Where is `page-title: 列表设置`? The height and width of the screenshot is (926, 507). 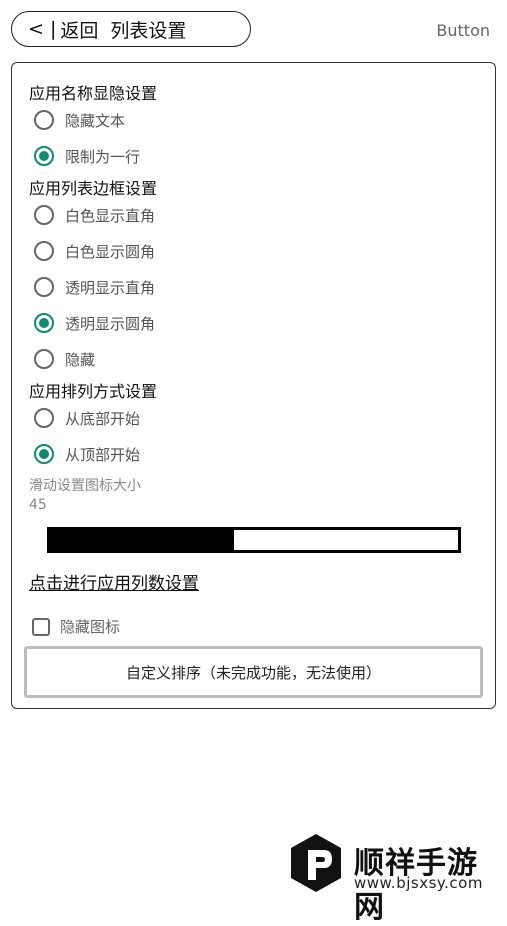
page-title: 列表设置 is located at coordinates (148, 30).